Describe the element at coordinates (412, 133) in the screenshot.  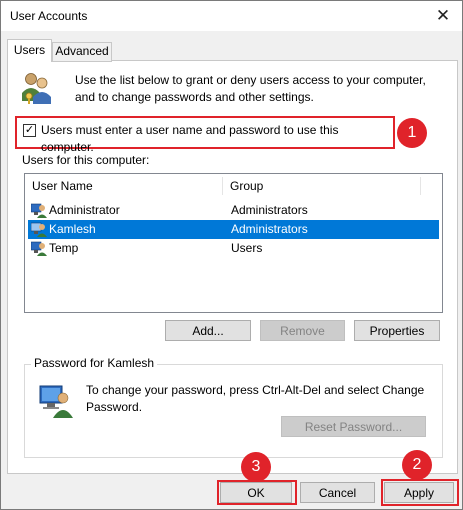
I see `annotation-badge-1: 1` at that location.